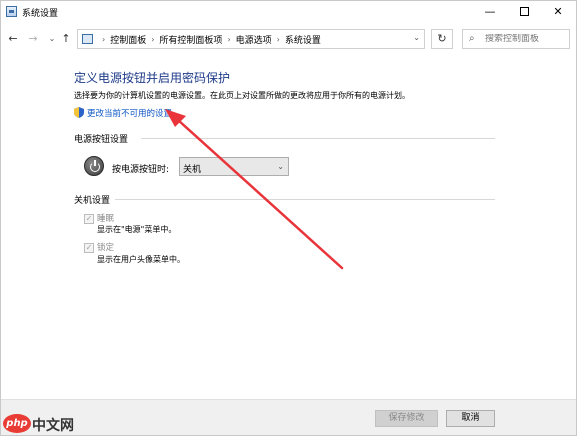 Image resolution: width=577 pixels, height=436 pixels. What do you see at coordinates (53, 426) in the screenshot?
I see `watermark-text: 中文网` at bounding box center [53, 426].